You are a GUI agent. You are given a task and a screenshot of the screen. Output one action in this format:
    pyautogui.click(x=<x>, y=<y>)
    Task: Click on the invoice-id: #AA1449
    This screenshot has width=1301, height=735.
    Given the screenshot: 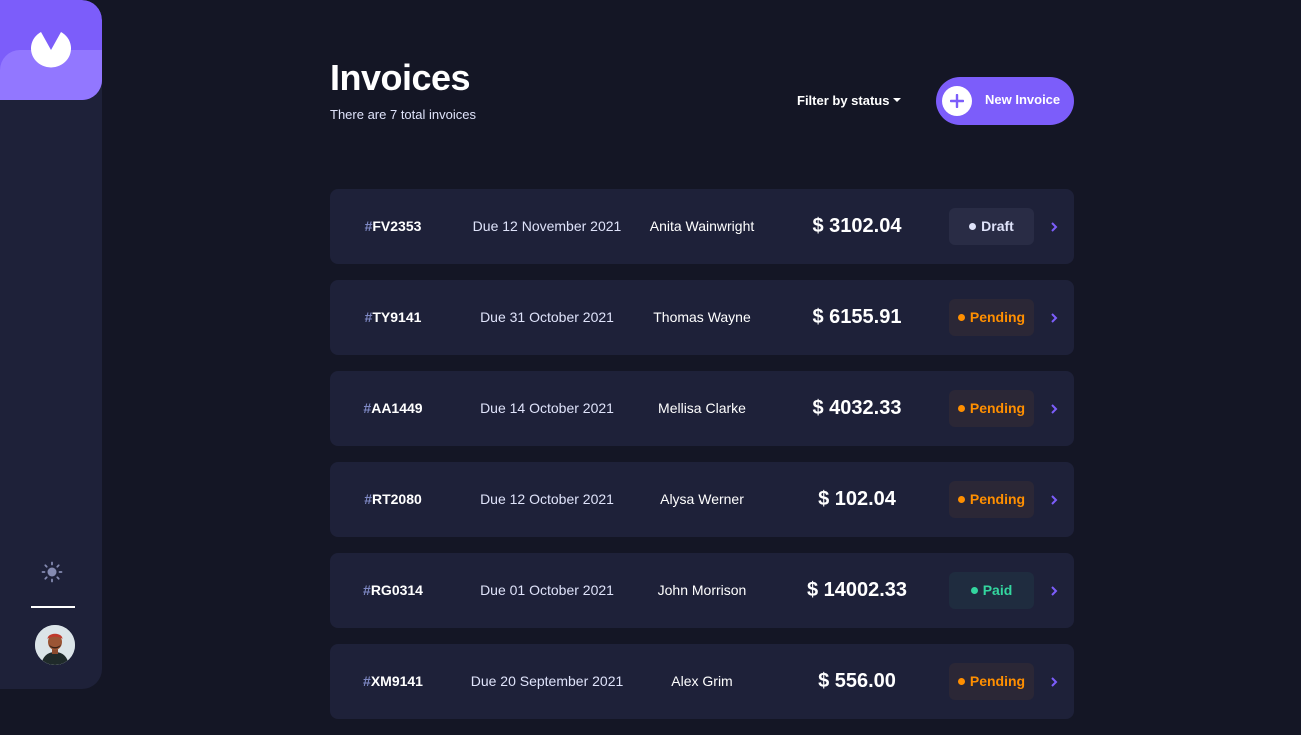 What is the action you would take?
    pyautogui.click(x=393, y=408)
    